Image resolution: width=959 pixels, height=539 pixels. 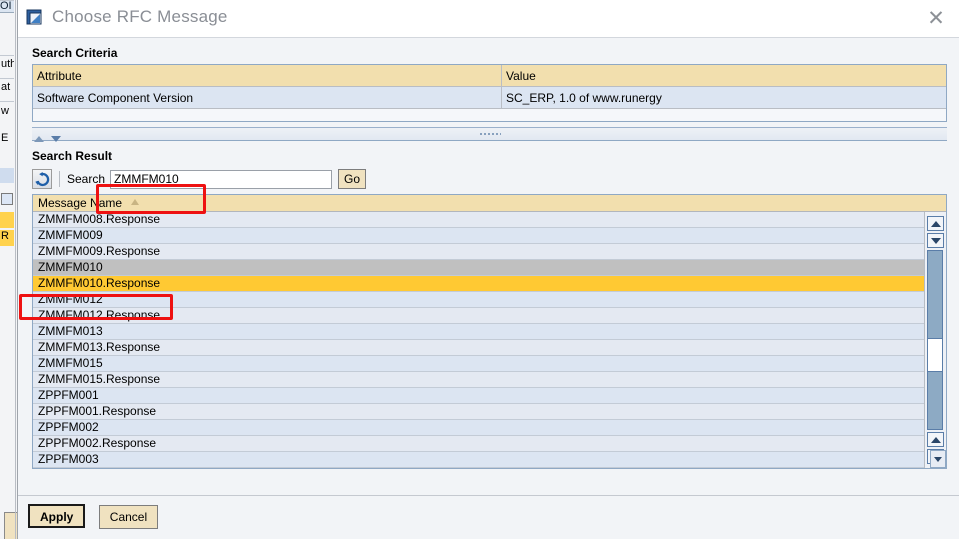 I want to click on background-highlight-row: R, so click(x=7, y=238).